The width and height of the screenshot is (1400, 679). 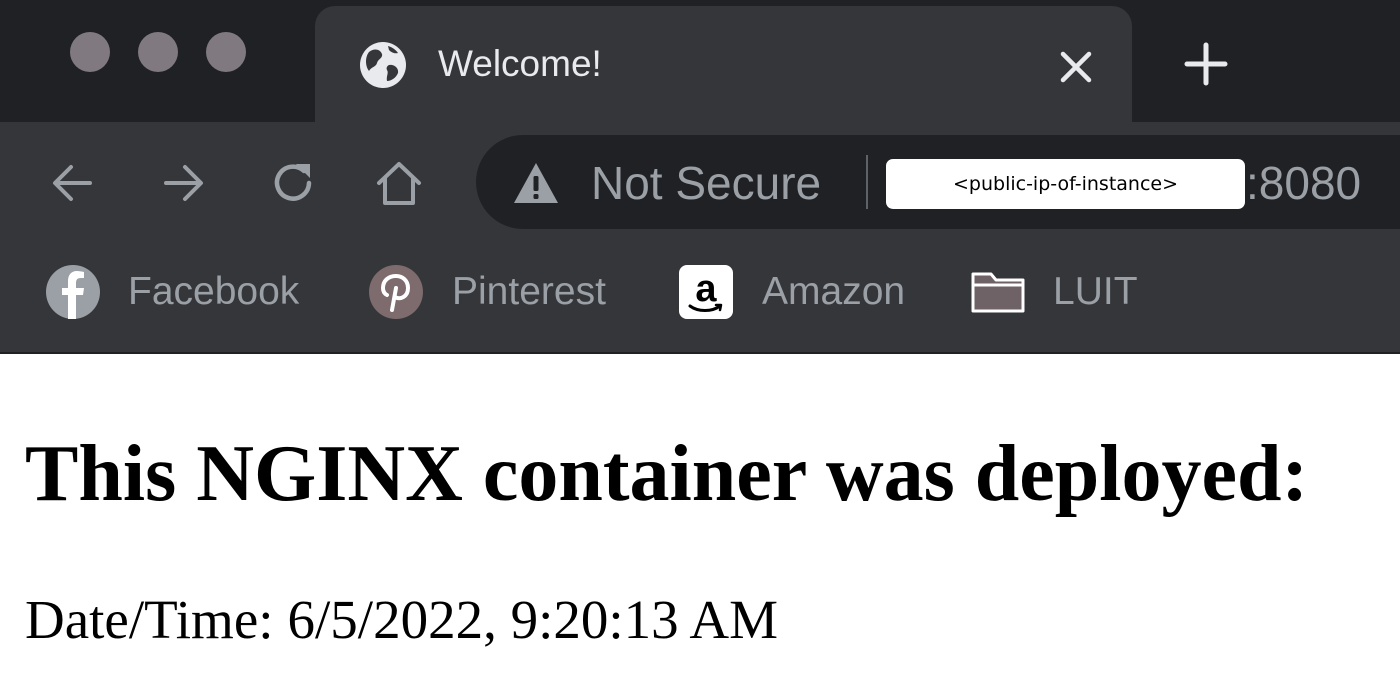 What do you see at coordinates (700, 353) in the screenshot?
I see `toolbar-bottom-border` at bounding box center [700, 353].